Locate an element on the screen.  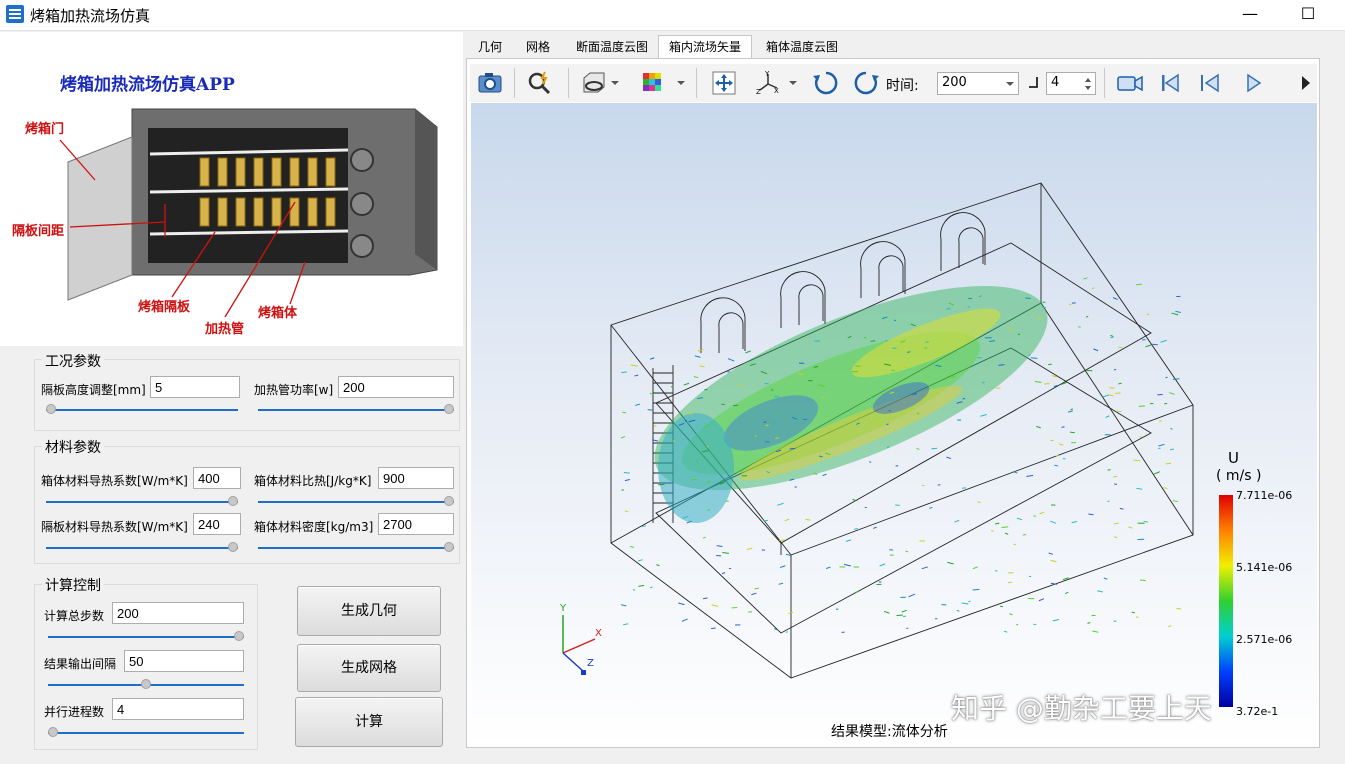
generate-geometry-button: 生成几何 is located at coordinates (369, 611).